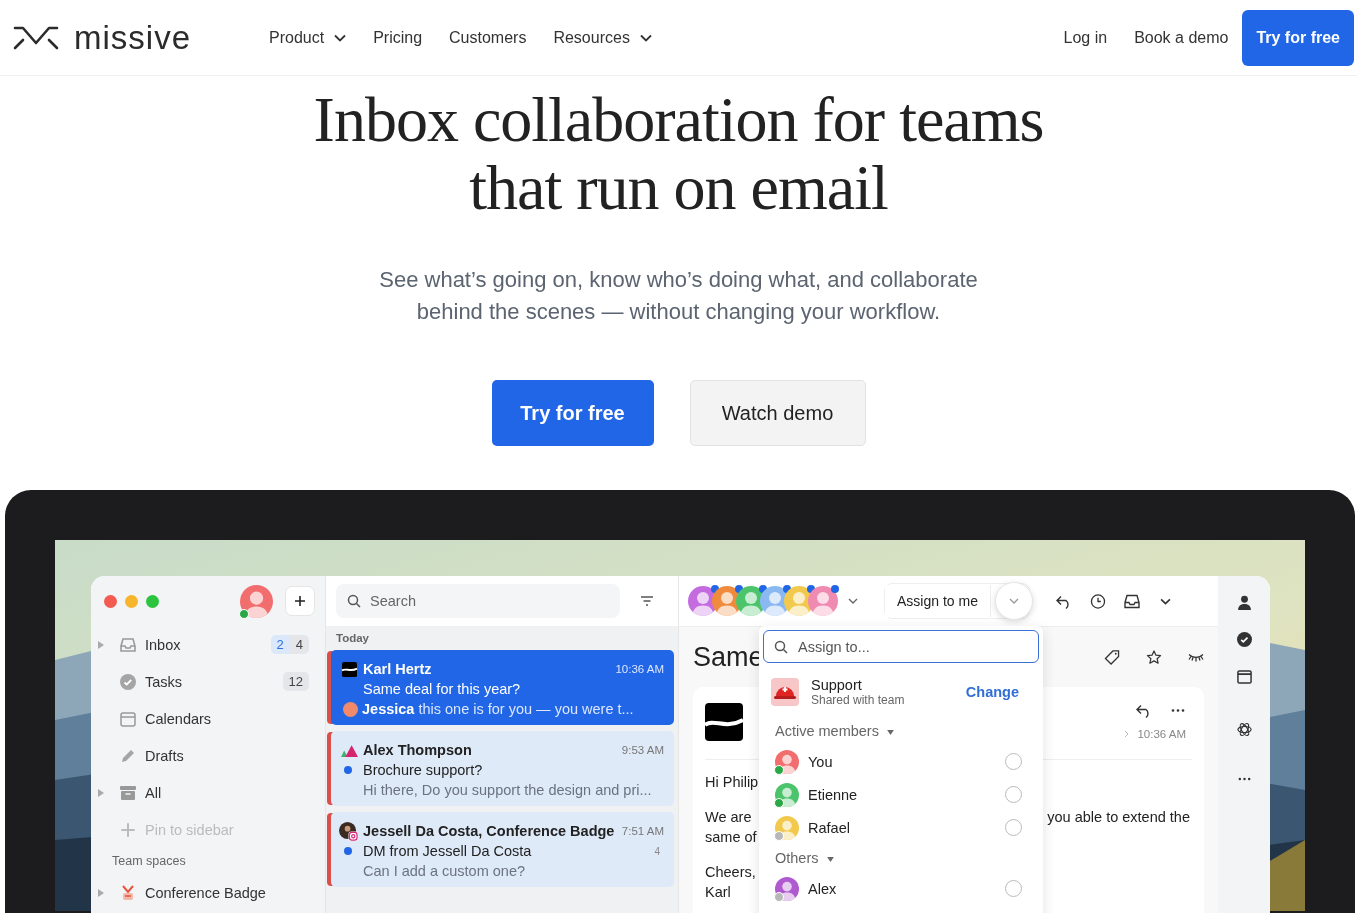  I want to click on search-field: Search, so click(478, 601).